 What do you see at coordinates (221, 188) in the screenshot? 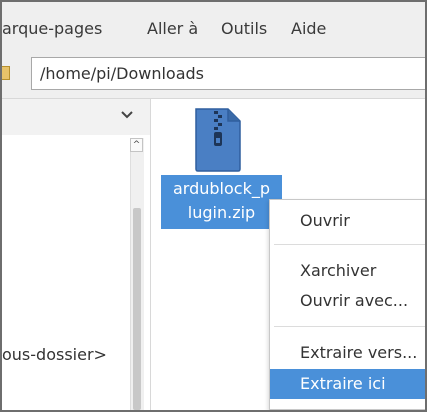
I see `file-name-line-1: ardublock_p` at bounding box center [221, 188].